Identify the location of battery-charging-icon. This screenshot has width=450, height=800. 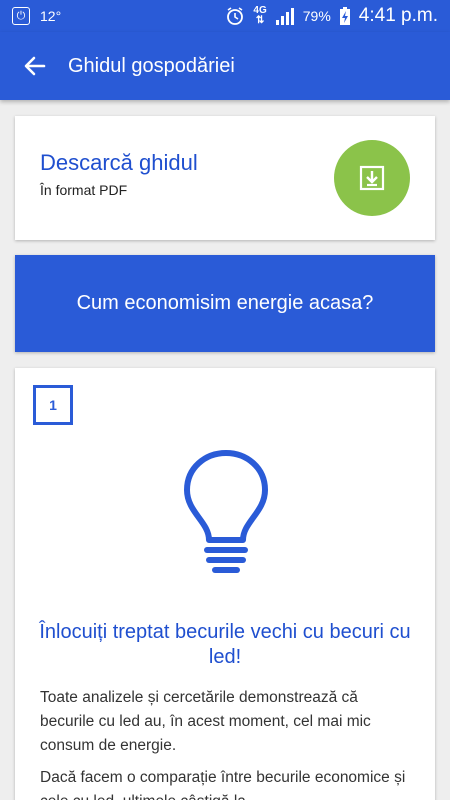
(344, 16).